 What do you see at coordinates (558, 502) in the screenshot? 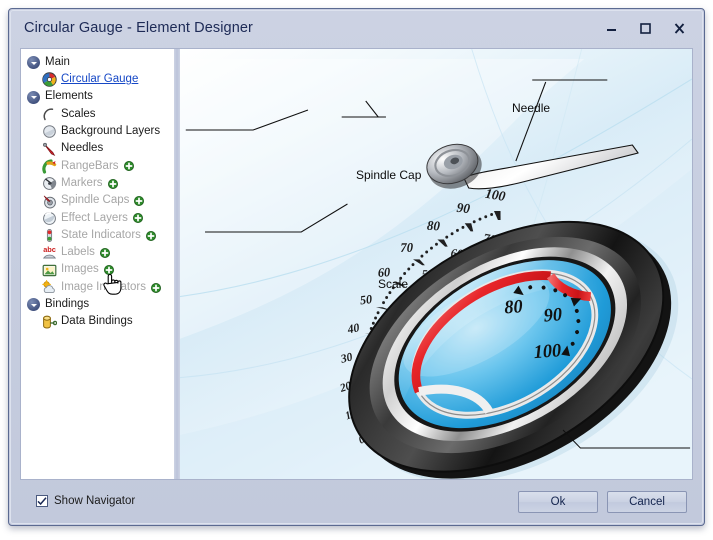
I see `ok-button: Ok` at bounding box center [558, 502].